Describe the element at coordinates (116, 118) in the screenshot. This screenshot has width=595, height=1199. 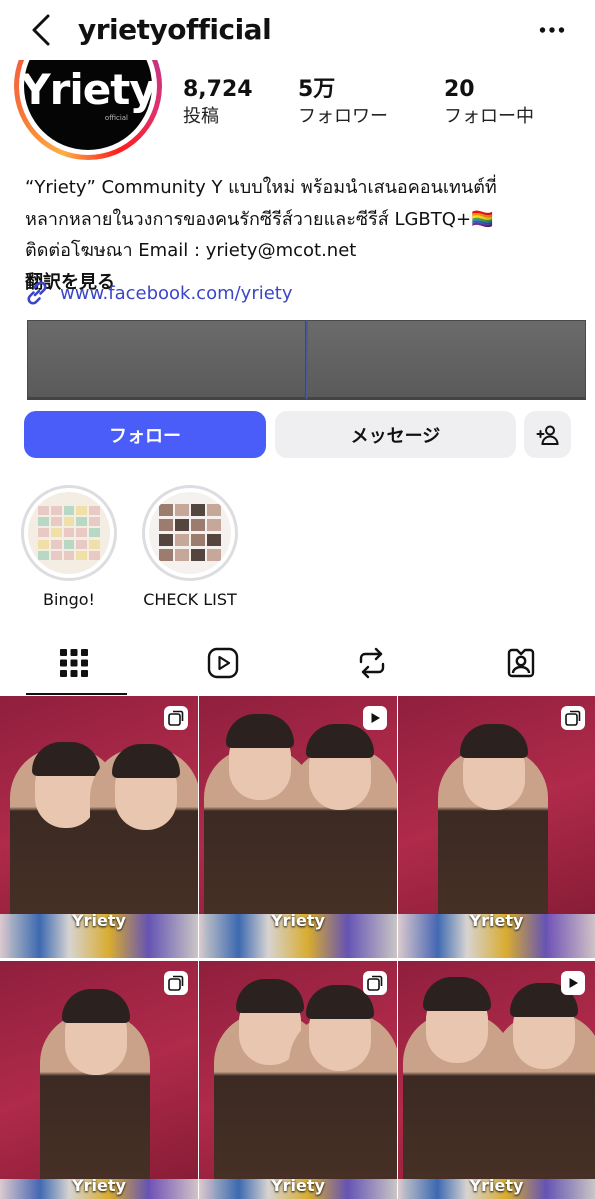
I see `avatar-logo-subtext: official` at that location.